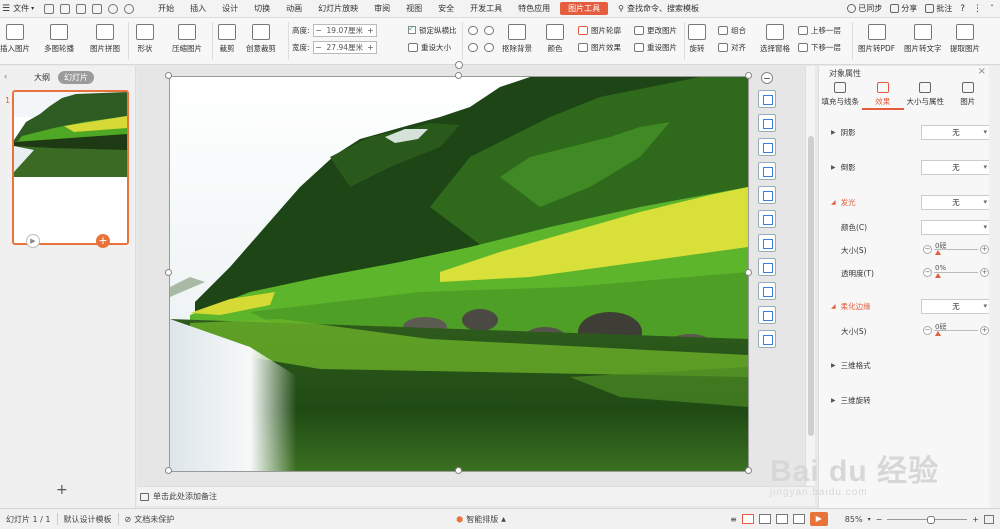 The height and width of the screenshot is (529, 1000). What do you see at coordinates (113, 8) in the screenshot?
I see `undo-icon` at bounding box center [113, 8].